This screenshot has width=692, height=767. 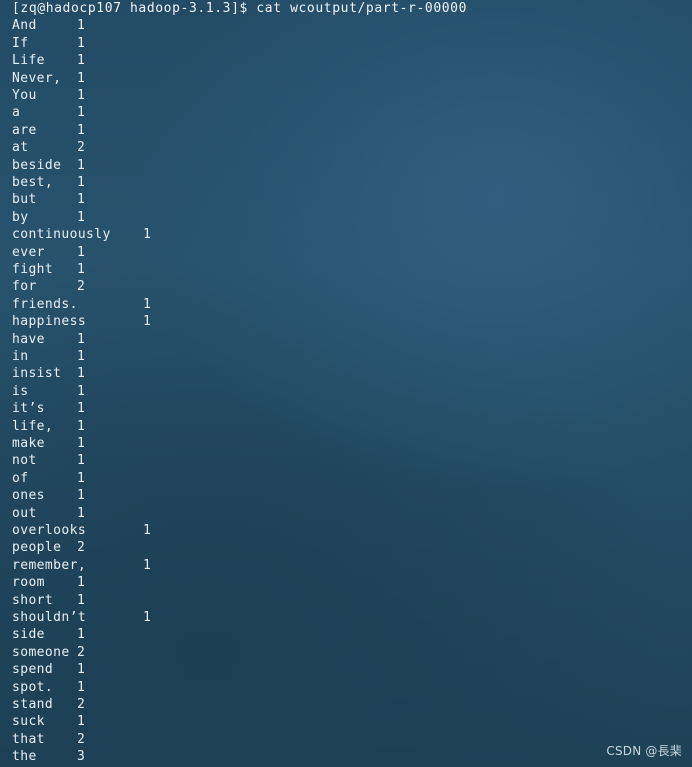 I want to click on word-text: And, so click(x=24, y=26).